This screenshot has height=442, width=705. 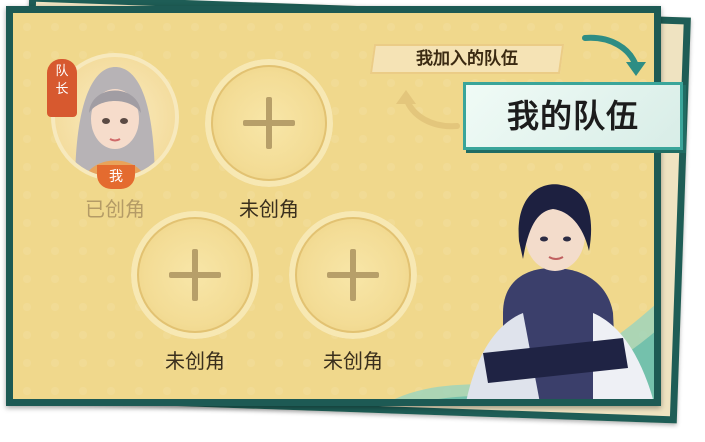 What do you see at coordinates (614, 55) in the screenshot?
I see `swap-arrow-right-icon` at bounding box center [614, 55].